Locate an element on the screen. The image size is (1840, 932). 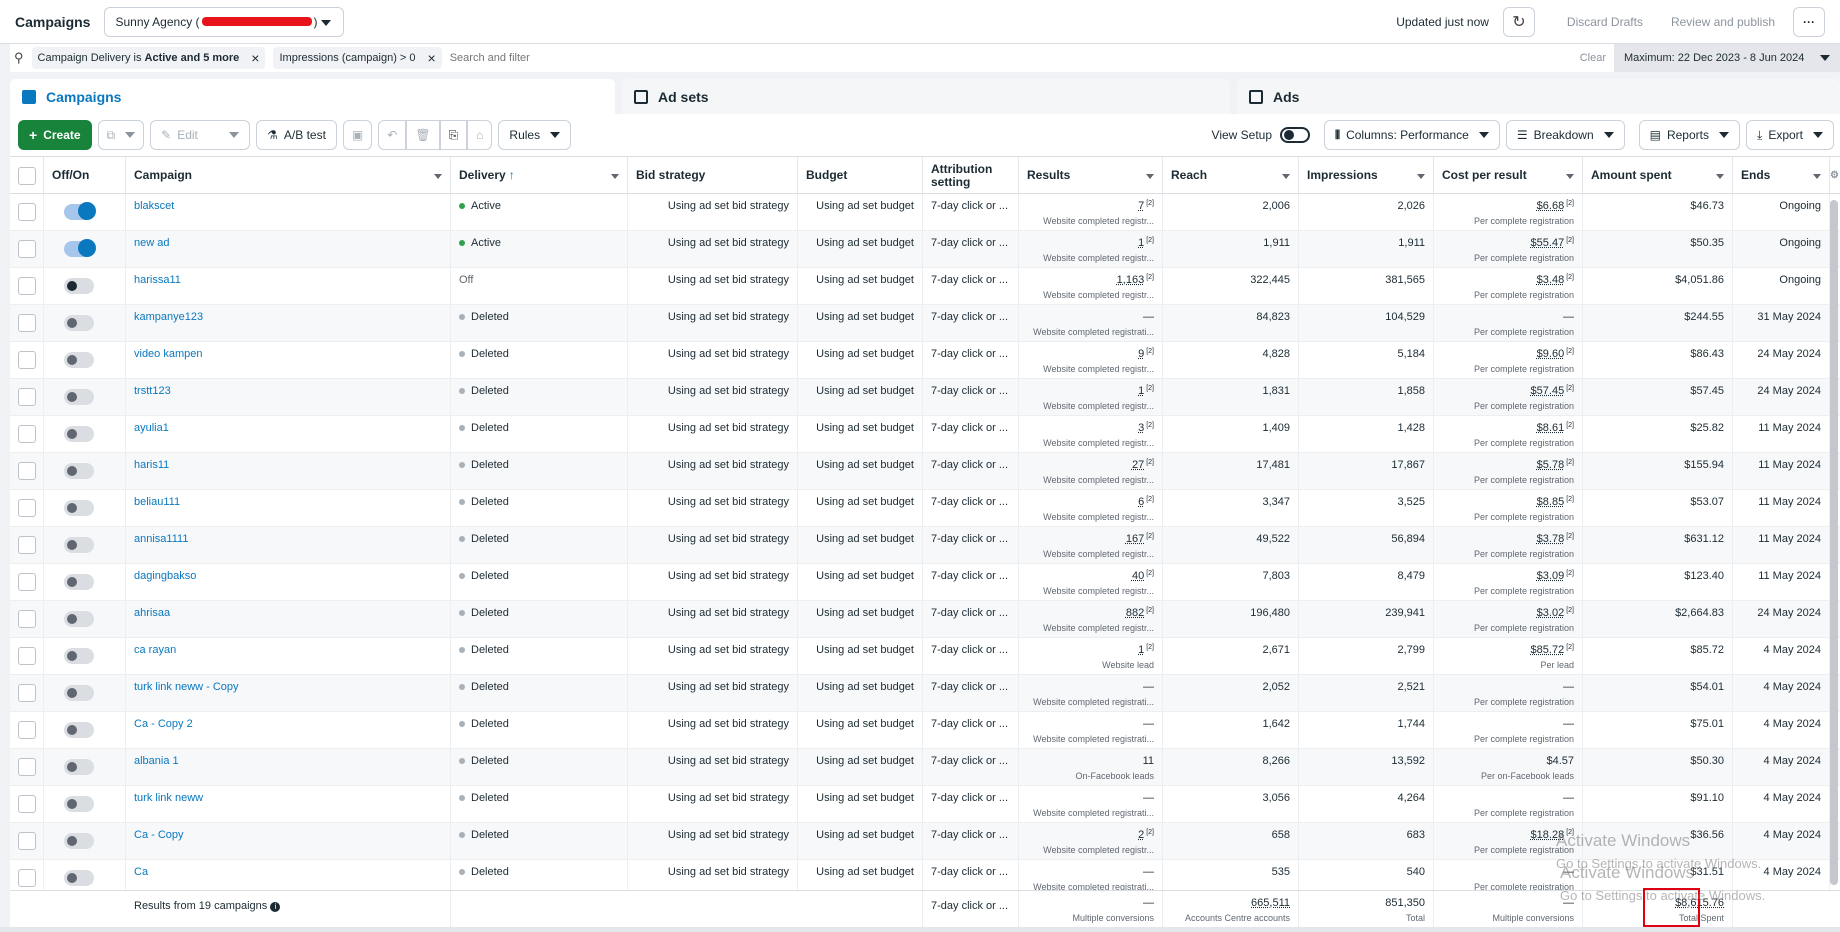
rules-button: Rules is located at coordinates (535, 135).